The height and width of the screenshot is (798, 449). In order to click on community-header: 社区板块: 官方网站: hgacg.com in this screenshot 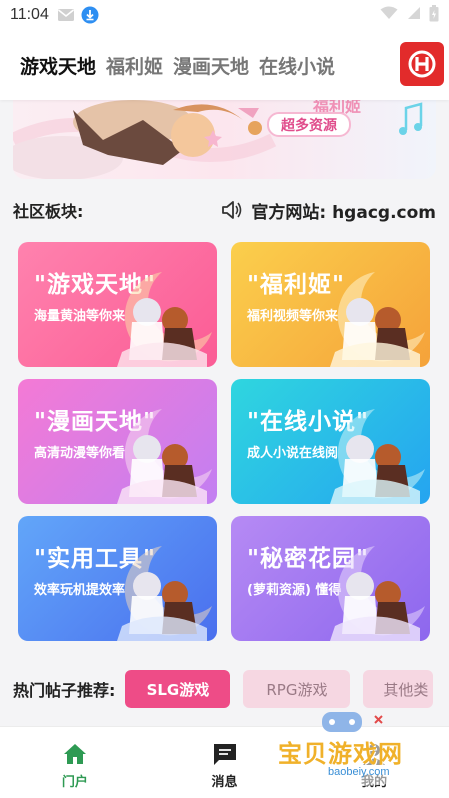, I will do `click(224, 210)`.